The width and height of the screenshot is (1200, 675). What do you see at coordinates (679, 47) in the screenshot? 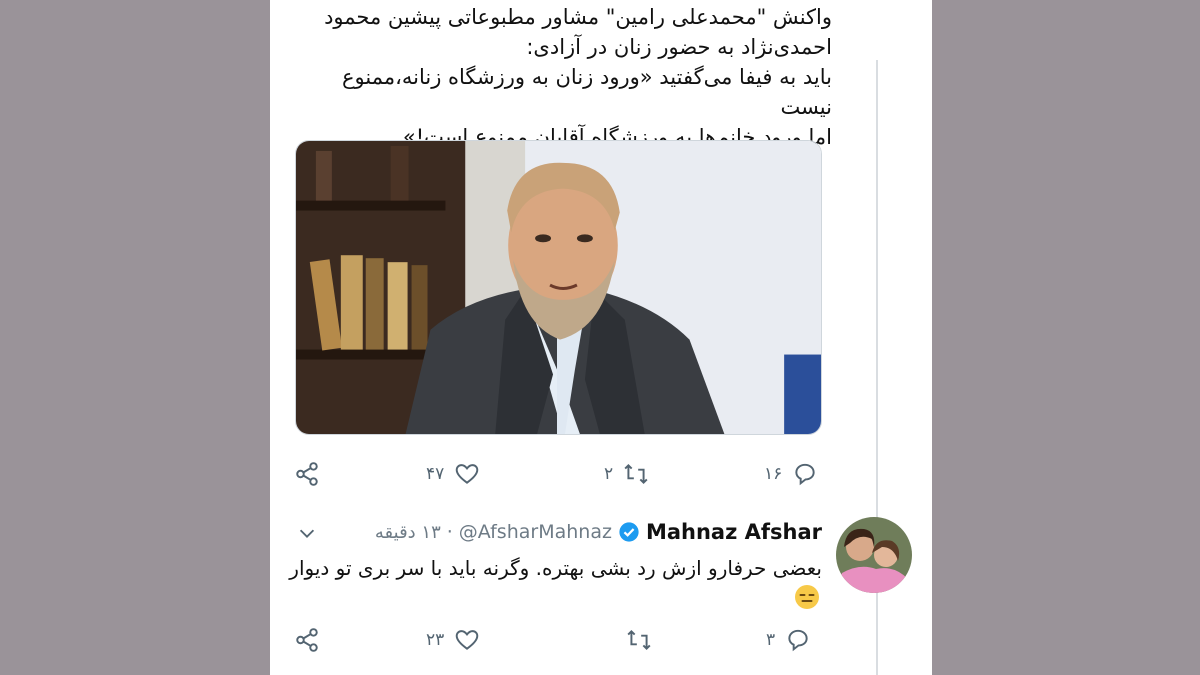
I see `tweet-text-line: احمدی‌نژاد به حضور زنان در آزادی:` at bounding box center [679, 47].